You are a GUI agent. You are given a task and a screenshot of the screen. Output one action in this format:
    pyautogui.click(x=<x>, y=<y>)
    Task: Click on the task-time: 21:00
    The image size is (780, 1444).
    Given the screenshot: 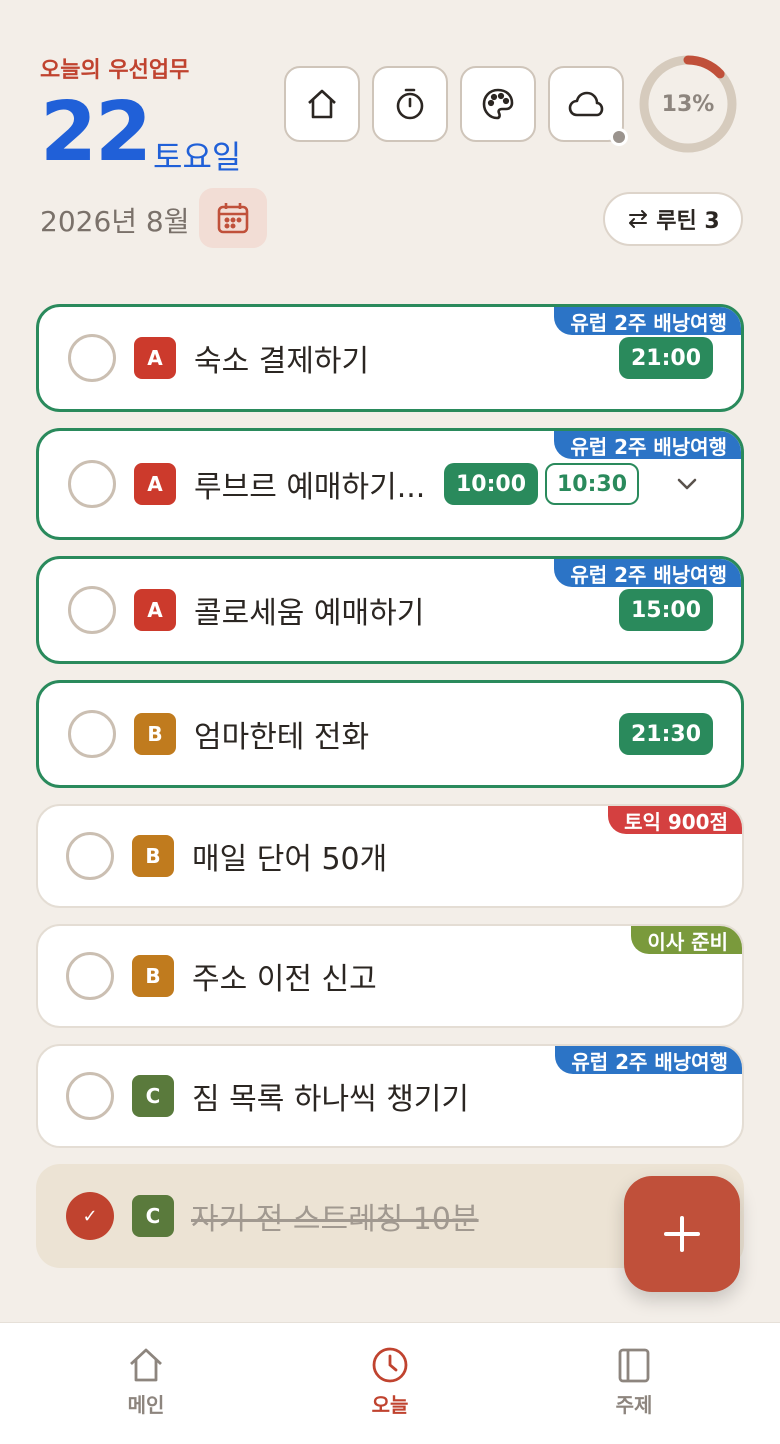 What is the action you would take?
    pyautogui.click(x=666, y=358)
    